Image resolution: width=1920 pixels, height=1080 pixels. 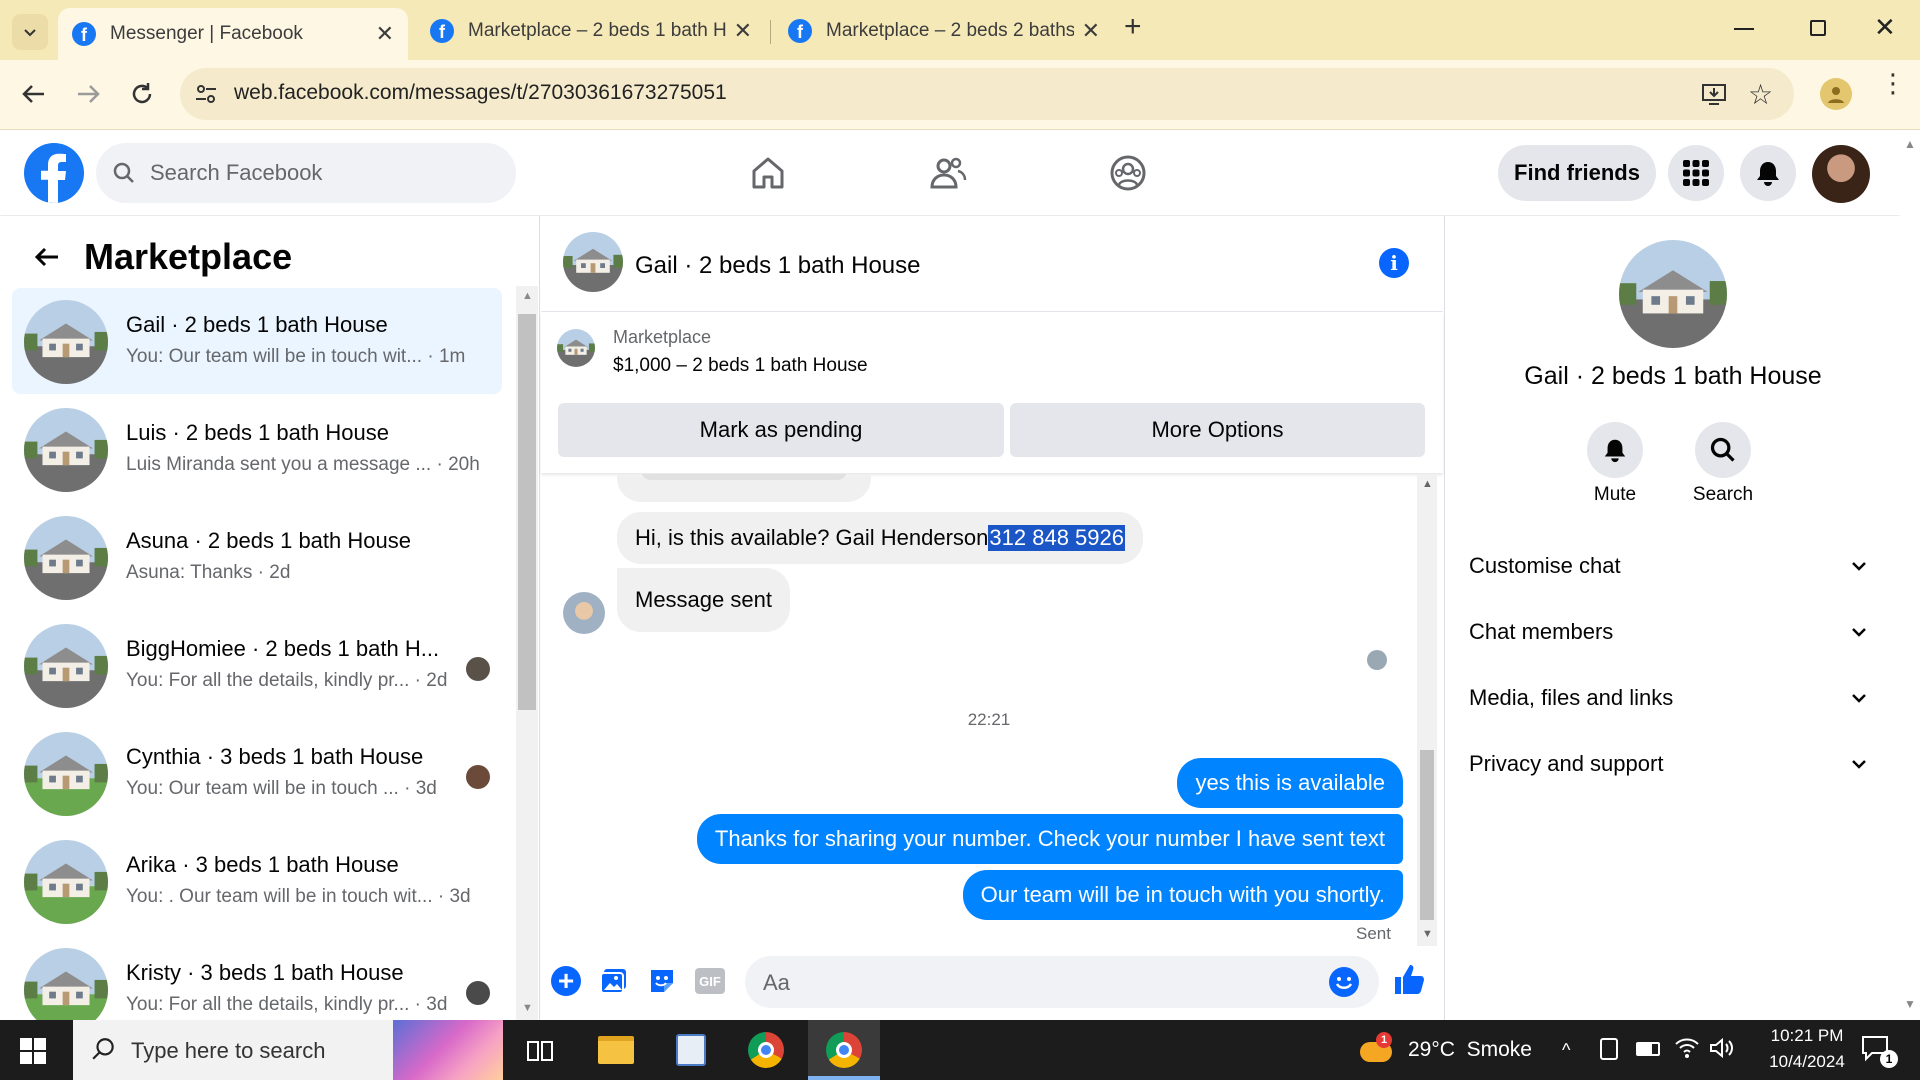 I want to click on notification-center-icon: 1, so click(x=1880, y=1051).